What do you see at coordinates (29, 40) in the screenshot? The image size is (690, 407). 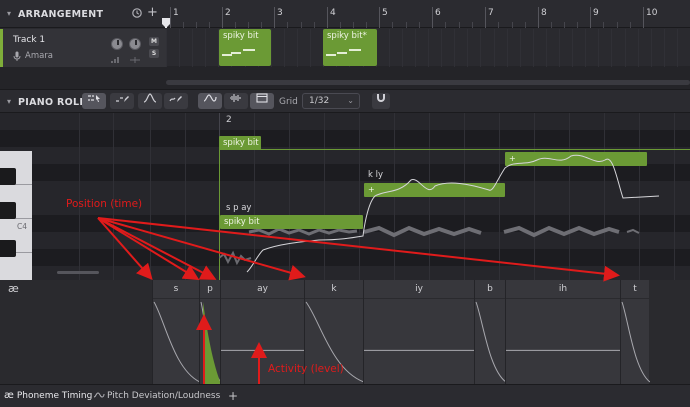 I see `track-name: Track 1` at bounding box center [29, 40].